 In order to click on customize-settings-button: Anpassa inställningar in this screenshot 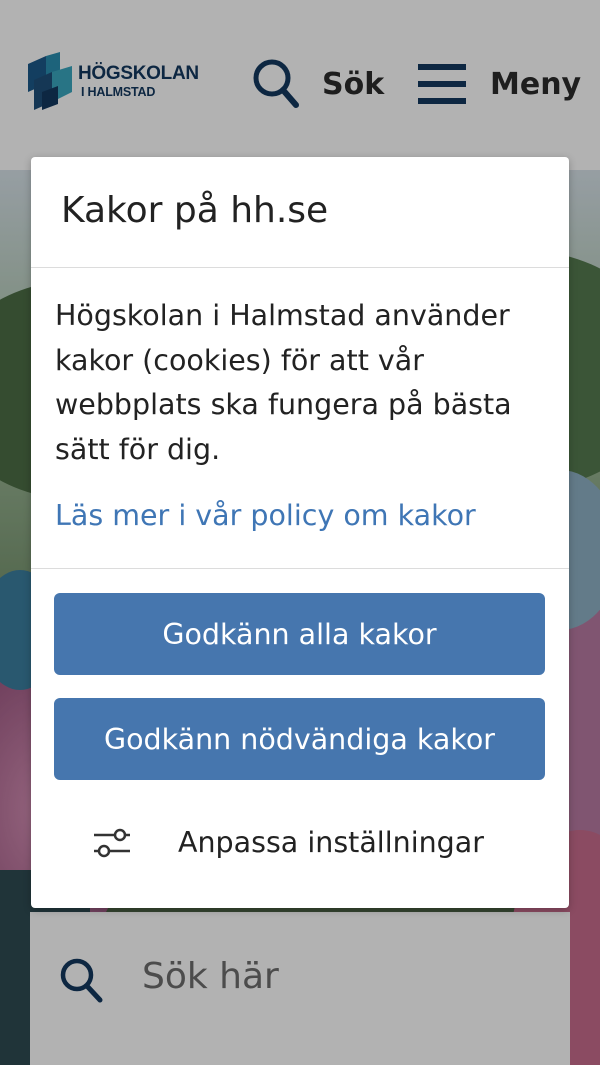, I will do `click(289, 843)`.